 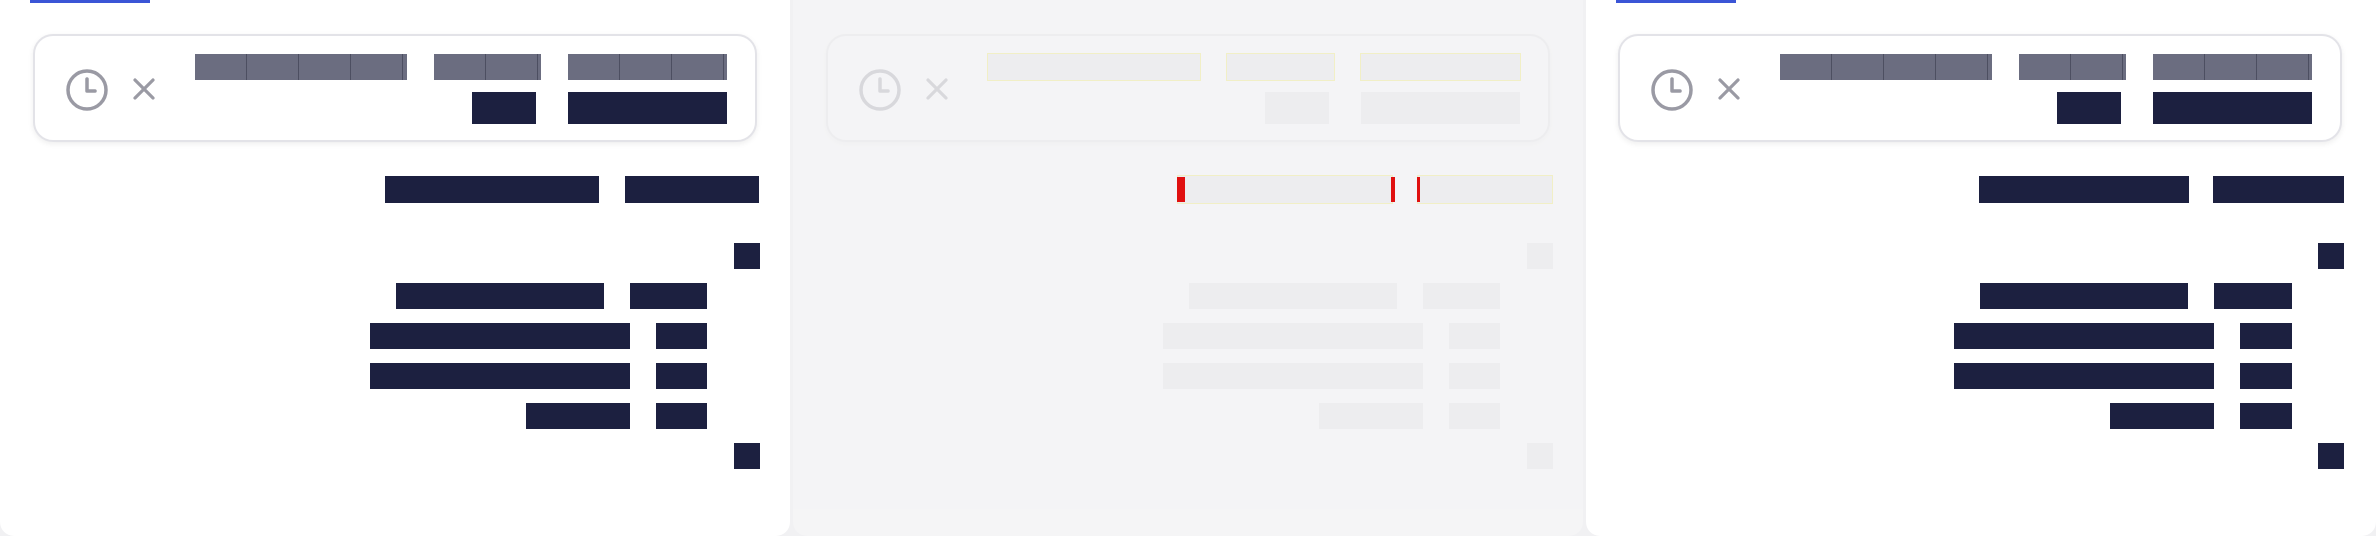 What do you see at coordinates (1285, 189) in the screenshot?
I see `heading-placeholder` at bounding box center [1285, 189].